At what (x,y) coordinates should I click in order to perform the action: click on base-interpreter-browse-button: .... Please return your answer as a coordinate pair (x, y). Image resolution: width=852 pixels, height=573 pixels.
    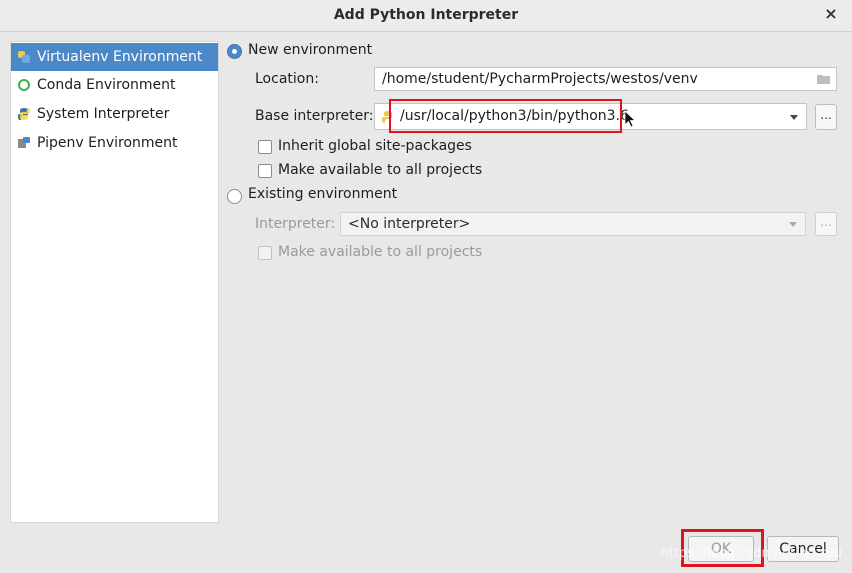
    Looking at the image, I should click on (826, 117).